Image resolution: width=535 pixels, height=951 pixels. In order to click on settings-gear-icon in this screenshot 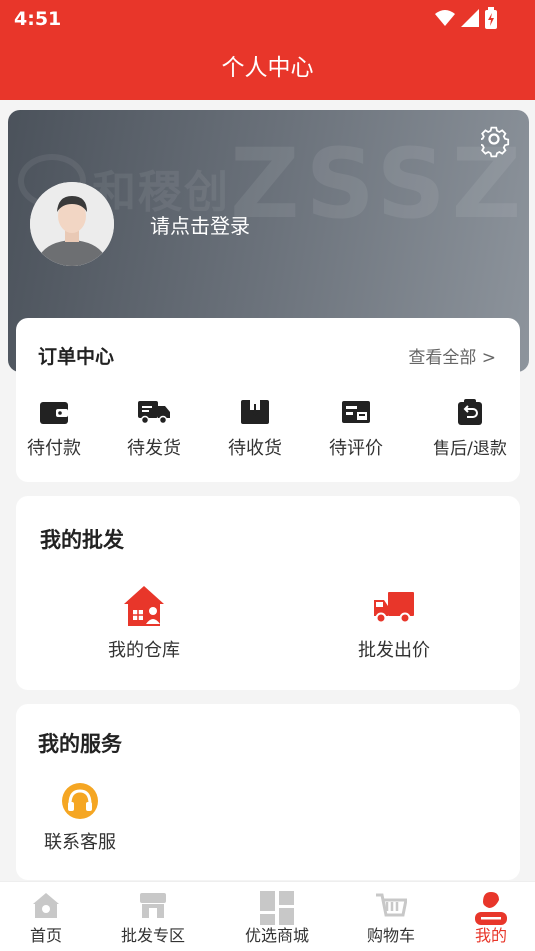, I will do `click(497, 142)`.